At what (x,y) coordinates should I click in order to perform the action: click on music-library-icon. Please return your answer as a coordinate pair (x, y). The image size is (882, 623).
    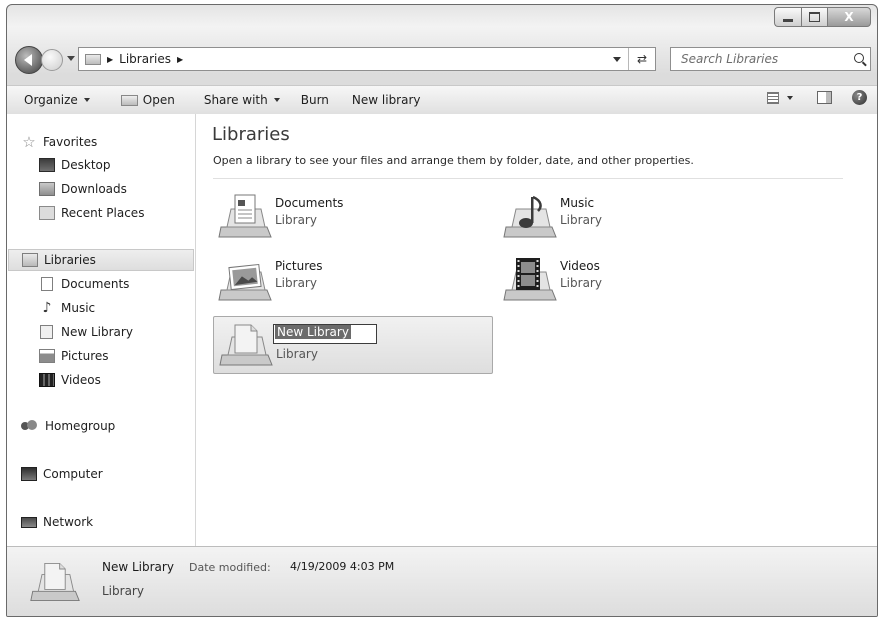
    Looking at the image, I should click on (530, 216).